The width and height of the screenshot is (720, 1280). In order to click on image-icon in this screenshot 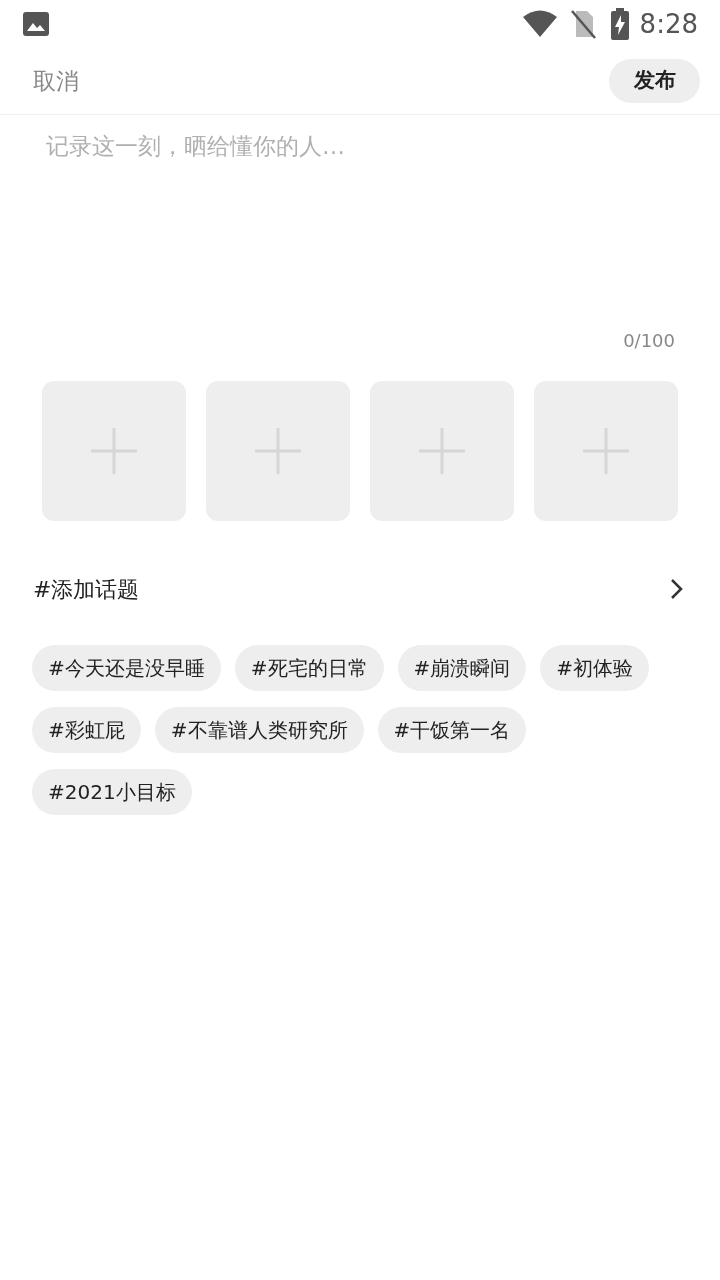, I will do `click(36, 24)`.